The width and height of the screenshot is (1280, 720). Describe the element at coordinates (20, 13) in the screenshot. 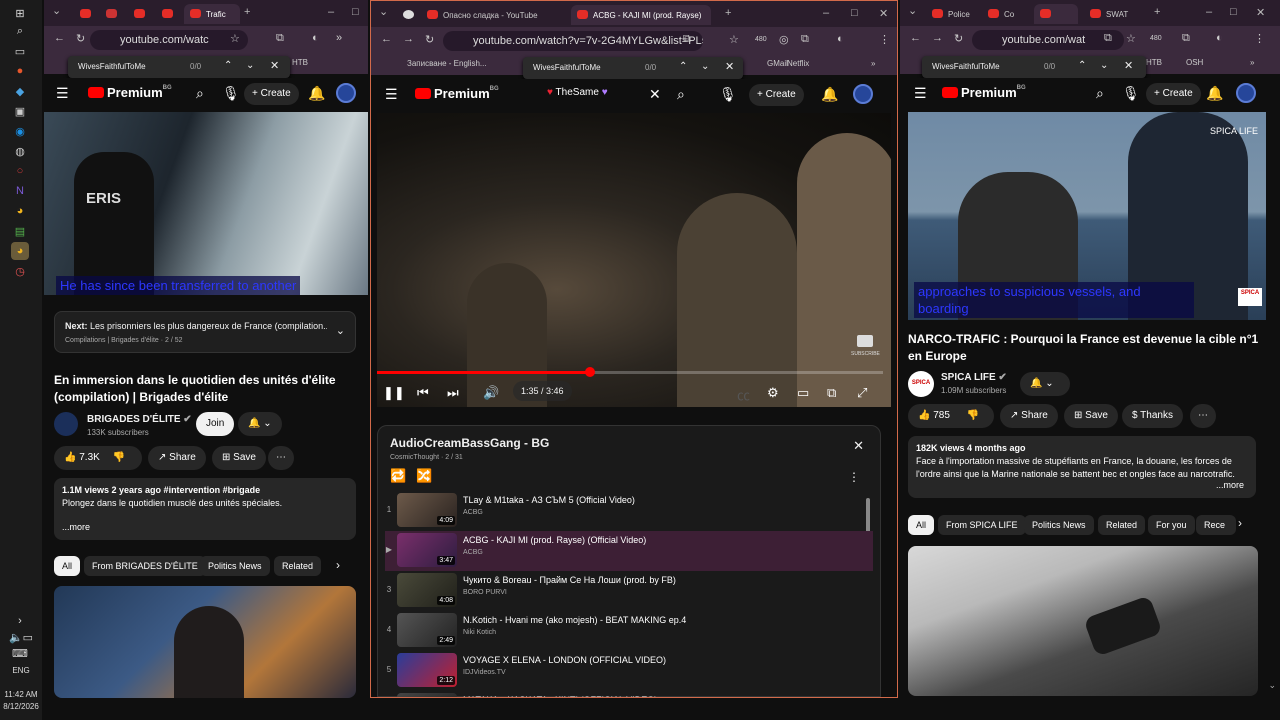

I see `start-icon: ⊞` at that location.